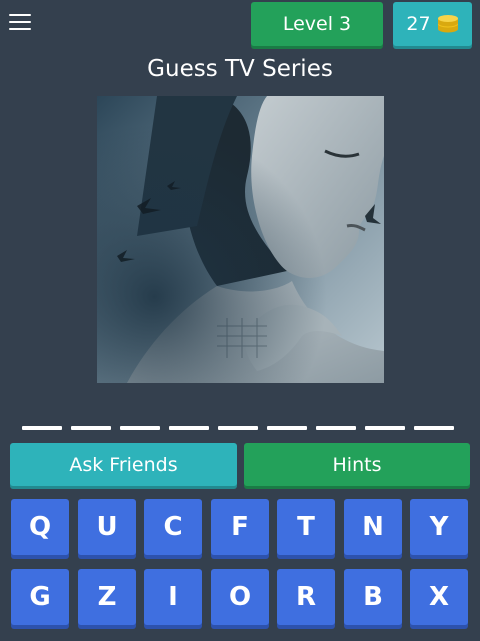 This screenshot has height=641, width=480. What do you see at coordinates (173, 597) in the screenshot?
I see `letter-key: I` at bounding box center [173, 597].